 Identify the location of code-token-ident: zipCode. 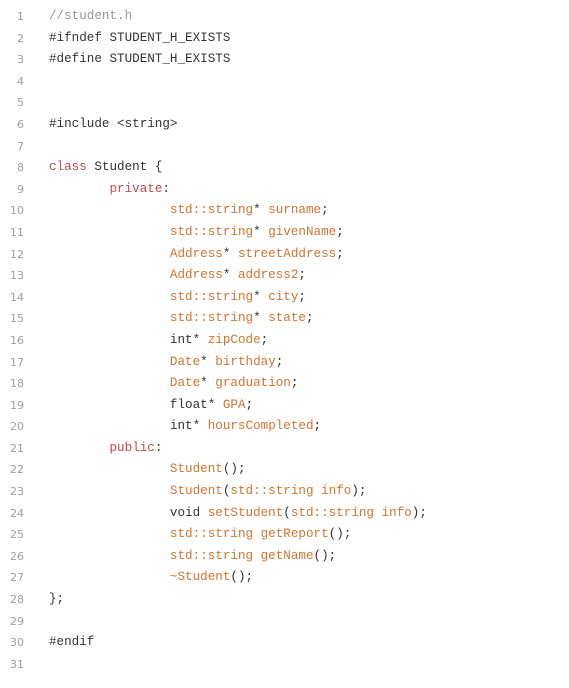
(234, 339).